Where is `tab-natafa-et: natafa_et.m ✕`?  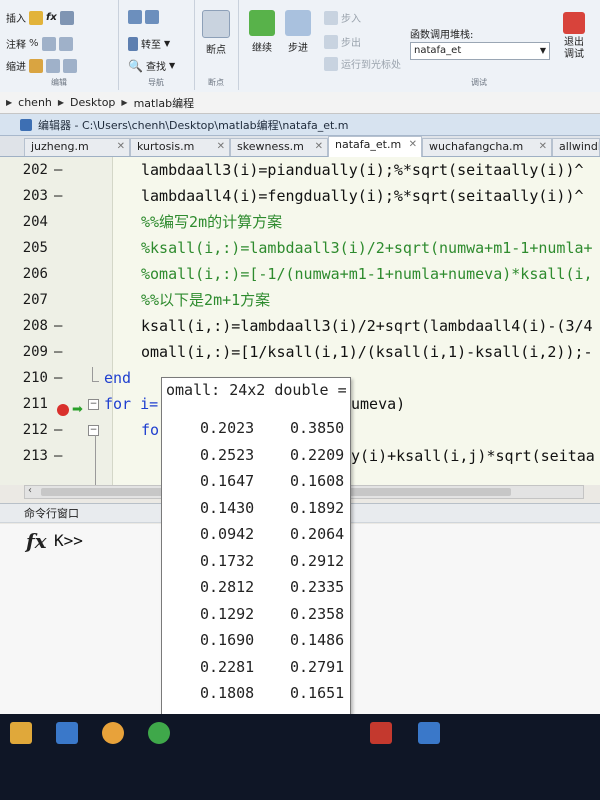 tab-natafa-et: natafa_et.m ✕ is located at coordinates (375, 146).